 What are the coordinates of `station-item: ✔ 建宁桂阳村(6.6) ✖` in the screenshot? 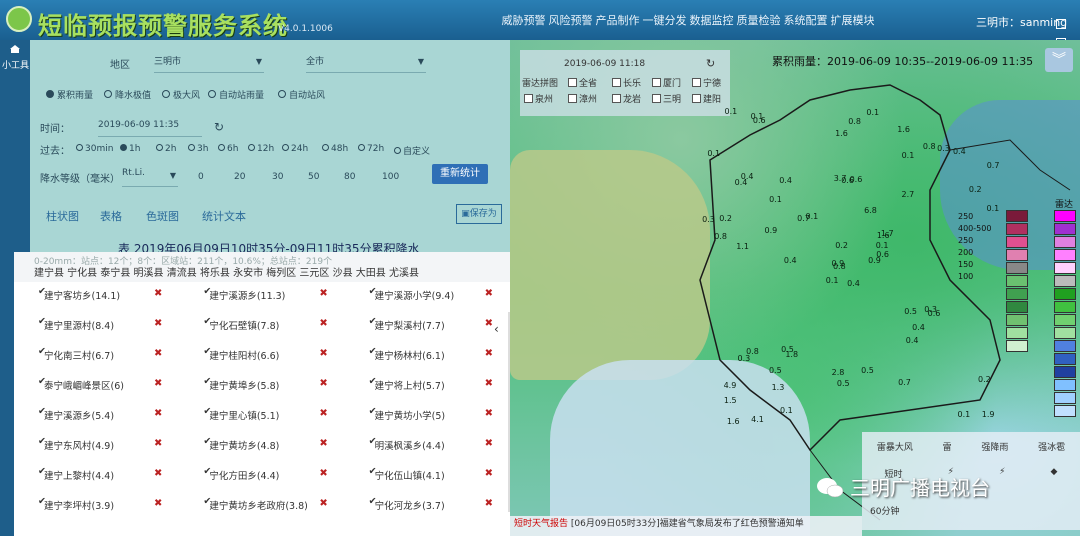 It's located at (261, 354).